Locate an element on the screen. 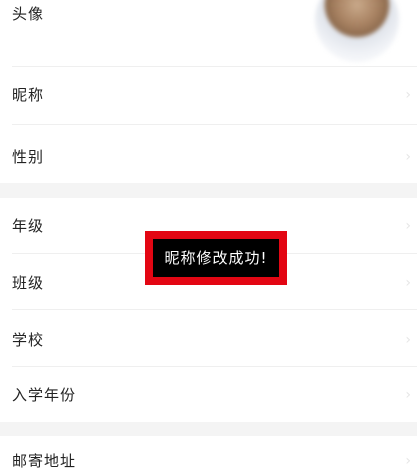 The image size is (417, 475). enrollment-year-label: 入学年份 is located at coordinates (44, 395).